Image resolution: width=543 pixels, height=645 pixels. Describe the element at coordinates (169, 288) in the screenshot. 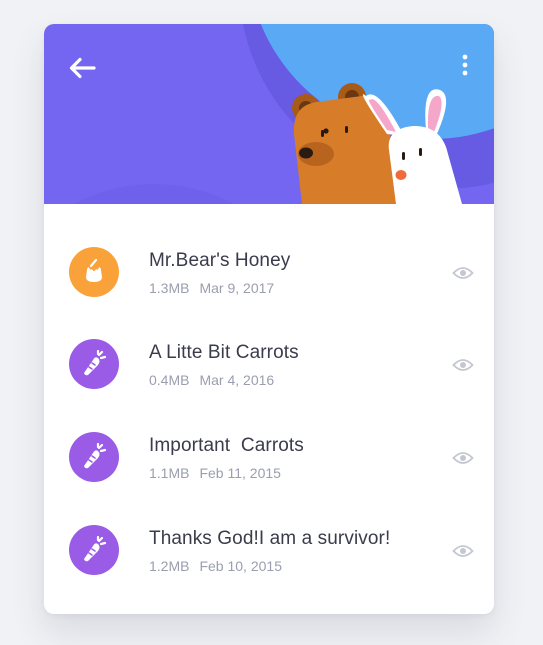

I see `file-size: 1.3MB` at that location.